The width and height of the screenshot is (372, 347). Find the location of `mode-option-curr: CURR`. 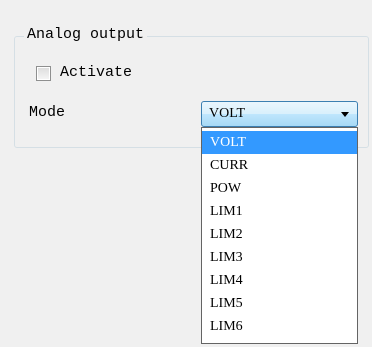

mode-option-curr: CURR is located at coordinates (279, 165).